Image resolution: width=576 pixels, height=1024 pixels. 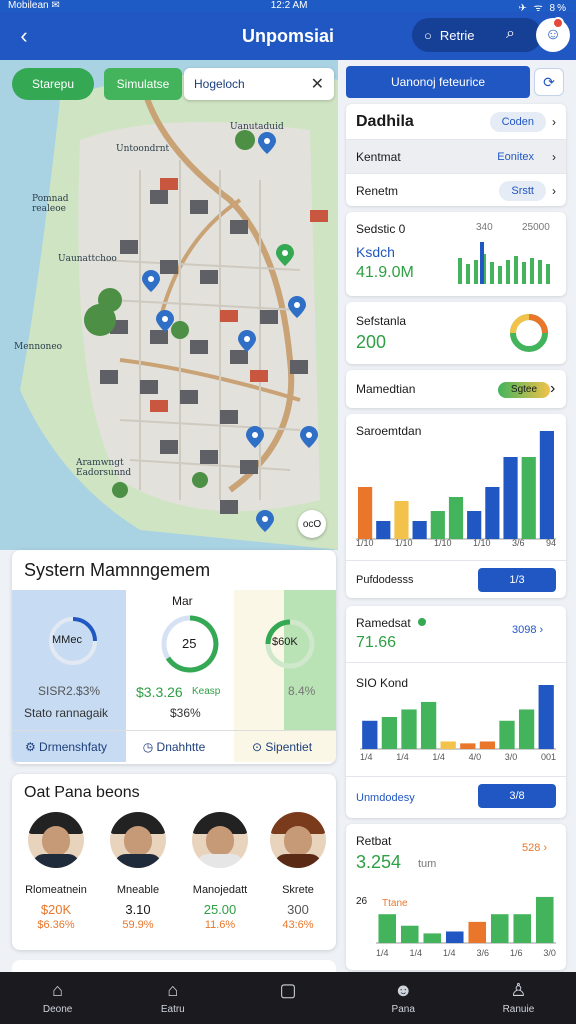 What do you see at coordinates (220, 871) in the screenshot?
I see `person-item: Manojedatt 25.00 11.6%` at bounding box center [220, 871].